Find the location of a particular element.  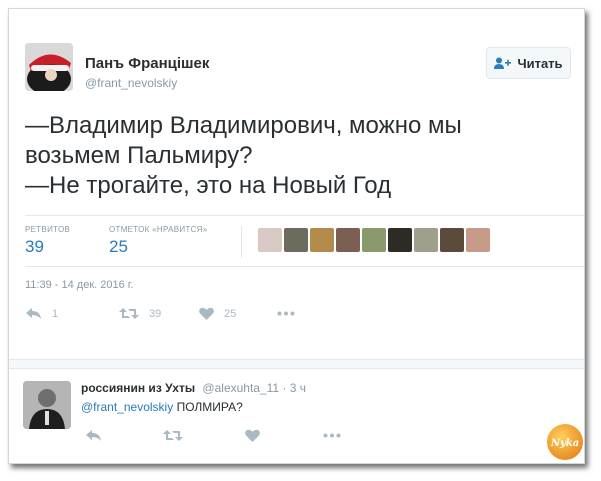

retweet-count: 39 is located at coordinates (155, 313).